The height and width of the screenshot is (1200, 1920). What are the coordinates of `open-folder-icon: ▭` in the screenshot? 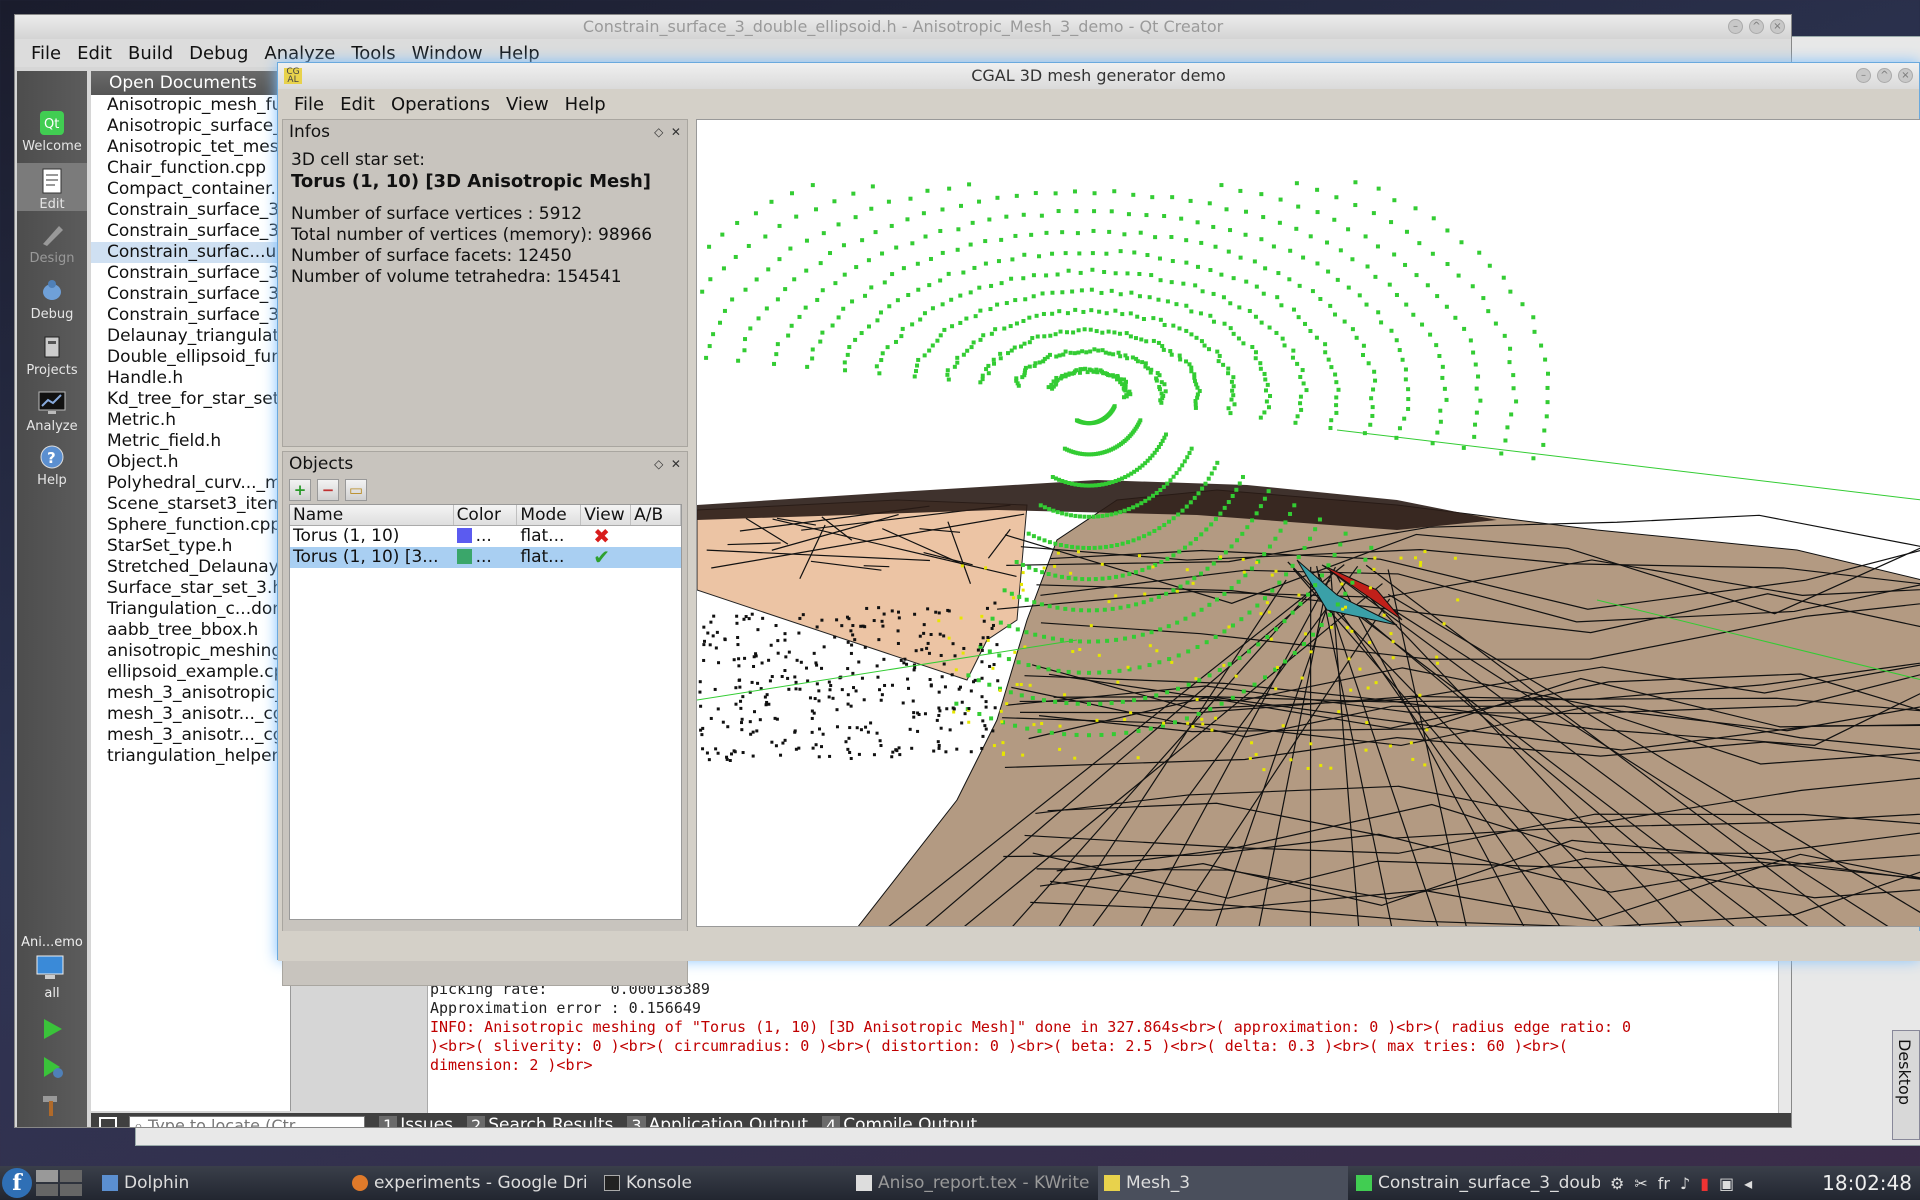 It's located at (356, 490).